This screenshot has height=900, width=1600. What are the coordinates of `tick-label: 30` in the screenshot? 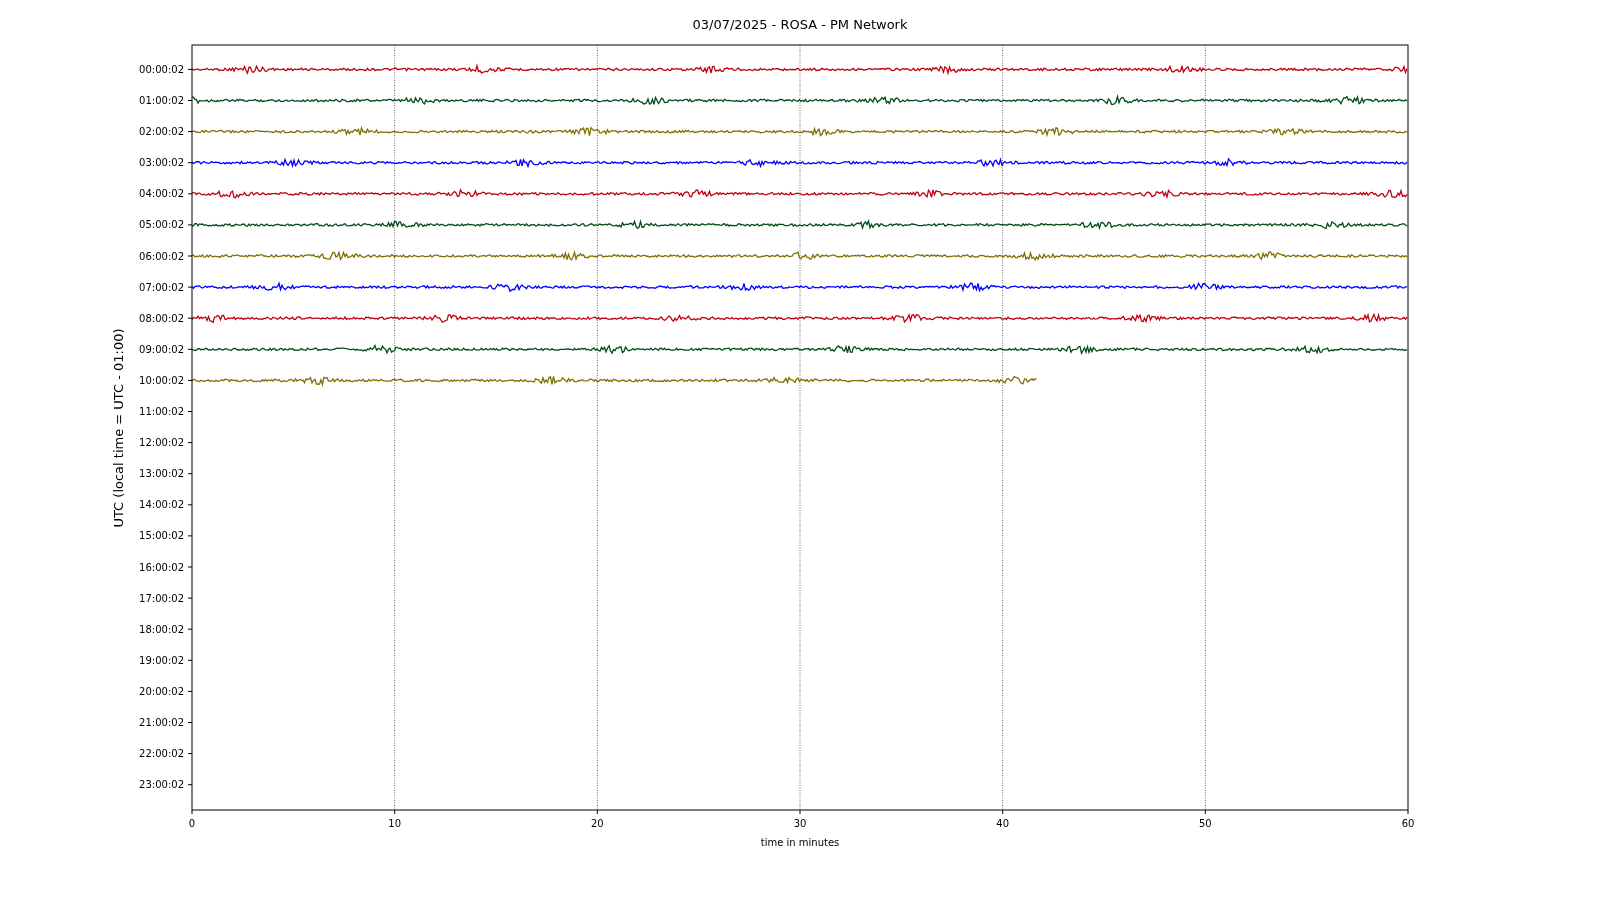 It's located at (800, 823).